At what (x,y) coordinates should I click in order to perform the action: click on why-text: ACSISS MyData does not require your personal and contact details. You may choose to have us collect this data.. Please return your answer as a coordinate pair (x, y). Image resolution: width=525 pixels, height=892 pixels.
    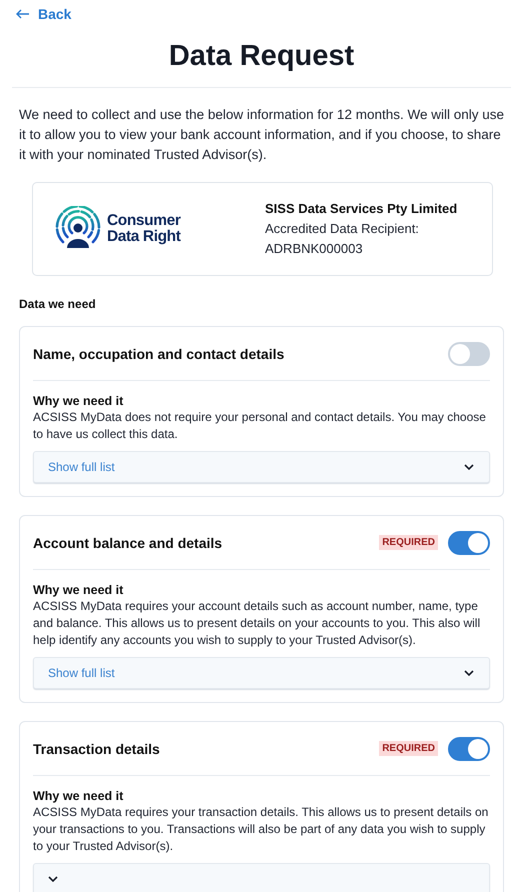
    Looking at the image, I should click on (260, 426).